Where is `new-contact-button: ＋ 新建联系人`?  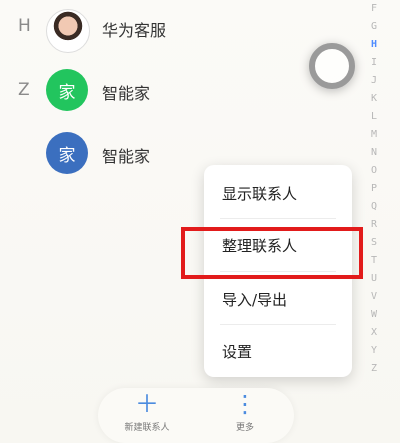 new-contact-button: ＋ 新建联系人 is located at coordinates (147, 415).